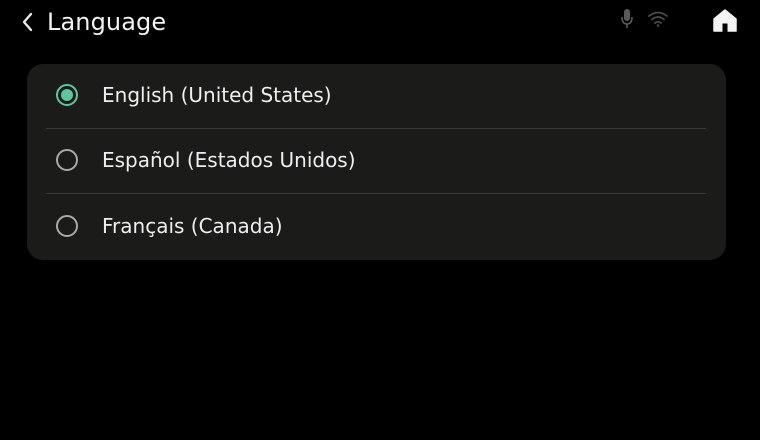 Image resolution: width=760 pixels, height=440 pixels. I want to click on language-label: English (United States), so click(217, 95).